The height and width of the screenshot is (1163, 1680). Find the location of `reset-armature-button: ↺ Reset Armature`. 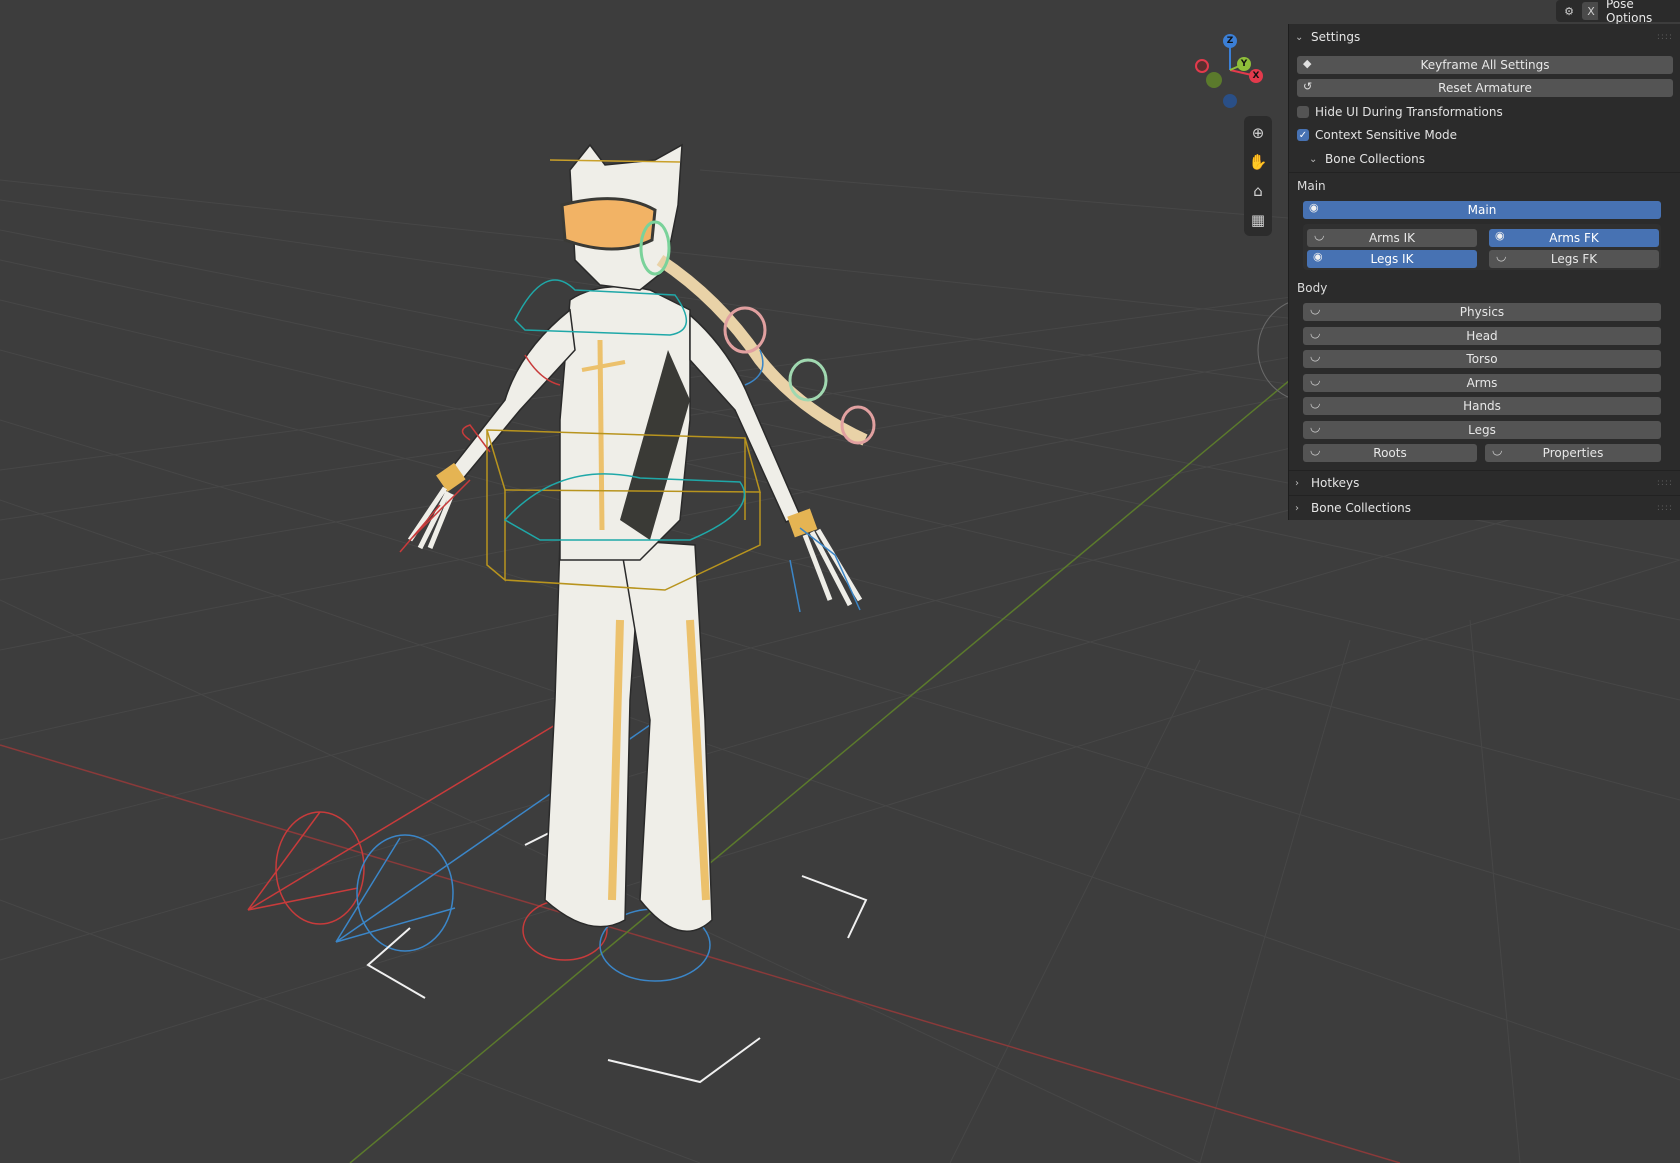

reset-armature-button: ↺ Reset Armature is located at coordinates (1485, 88).